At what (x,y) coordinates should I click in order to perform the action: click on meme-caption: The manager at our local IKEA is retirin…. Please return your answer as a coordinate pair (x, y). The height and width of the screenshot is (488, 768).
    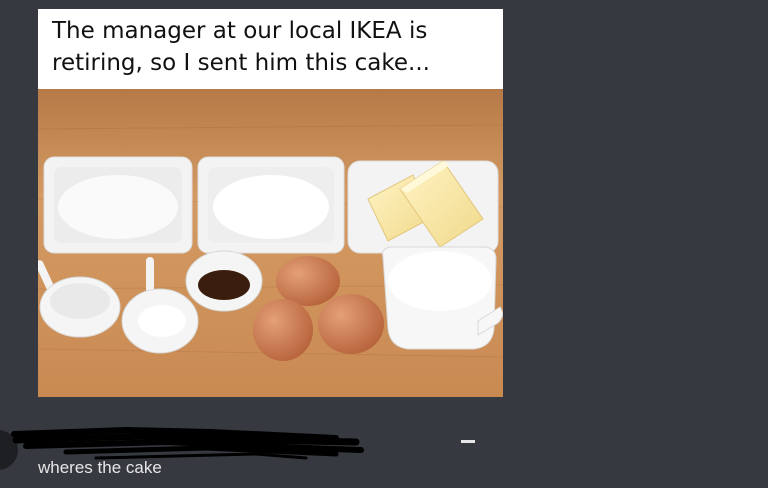
    Looking at the image, I should click on (241, 47).